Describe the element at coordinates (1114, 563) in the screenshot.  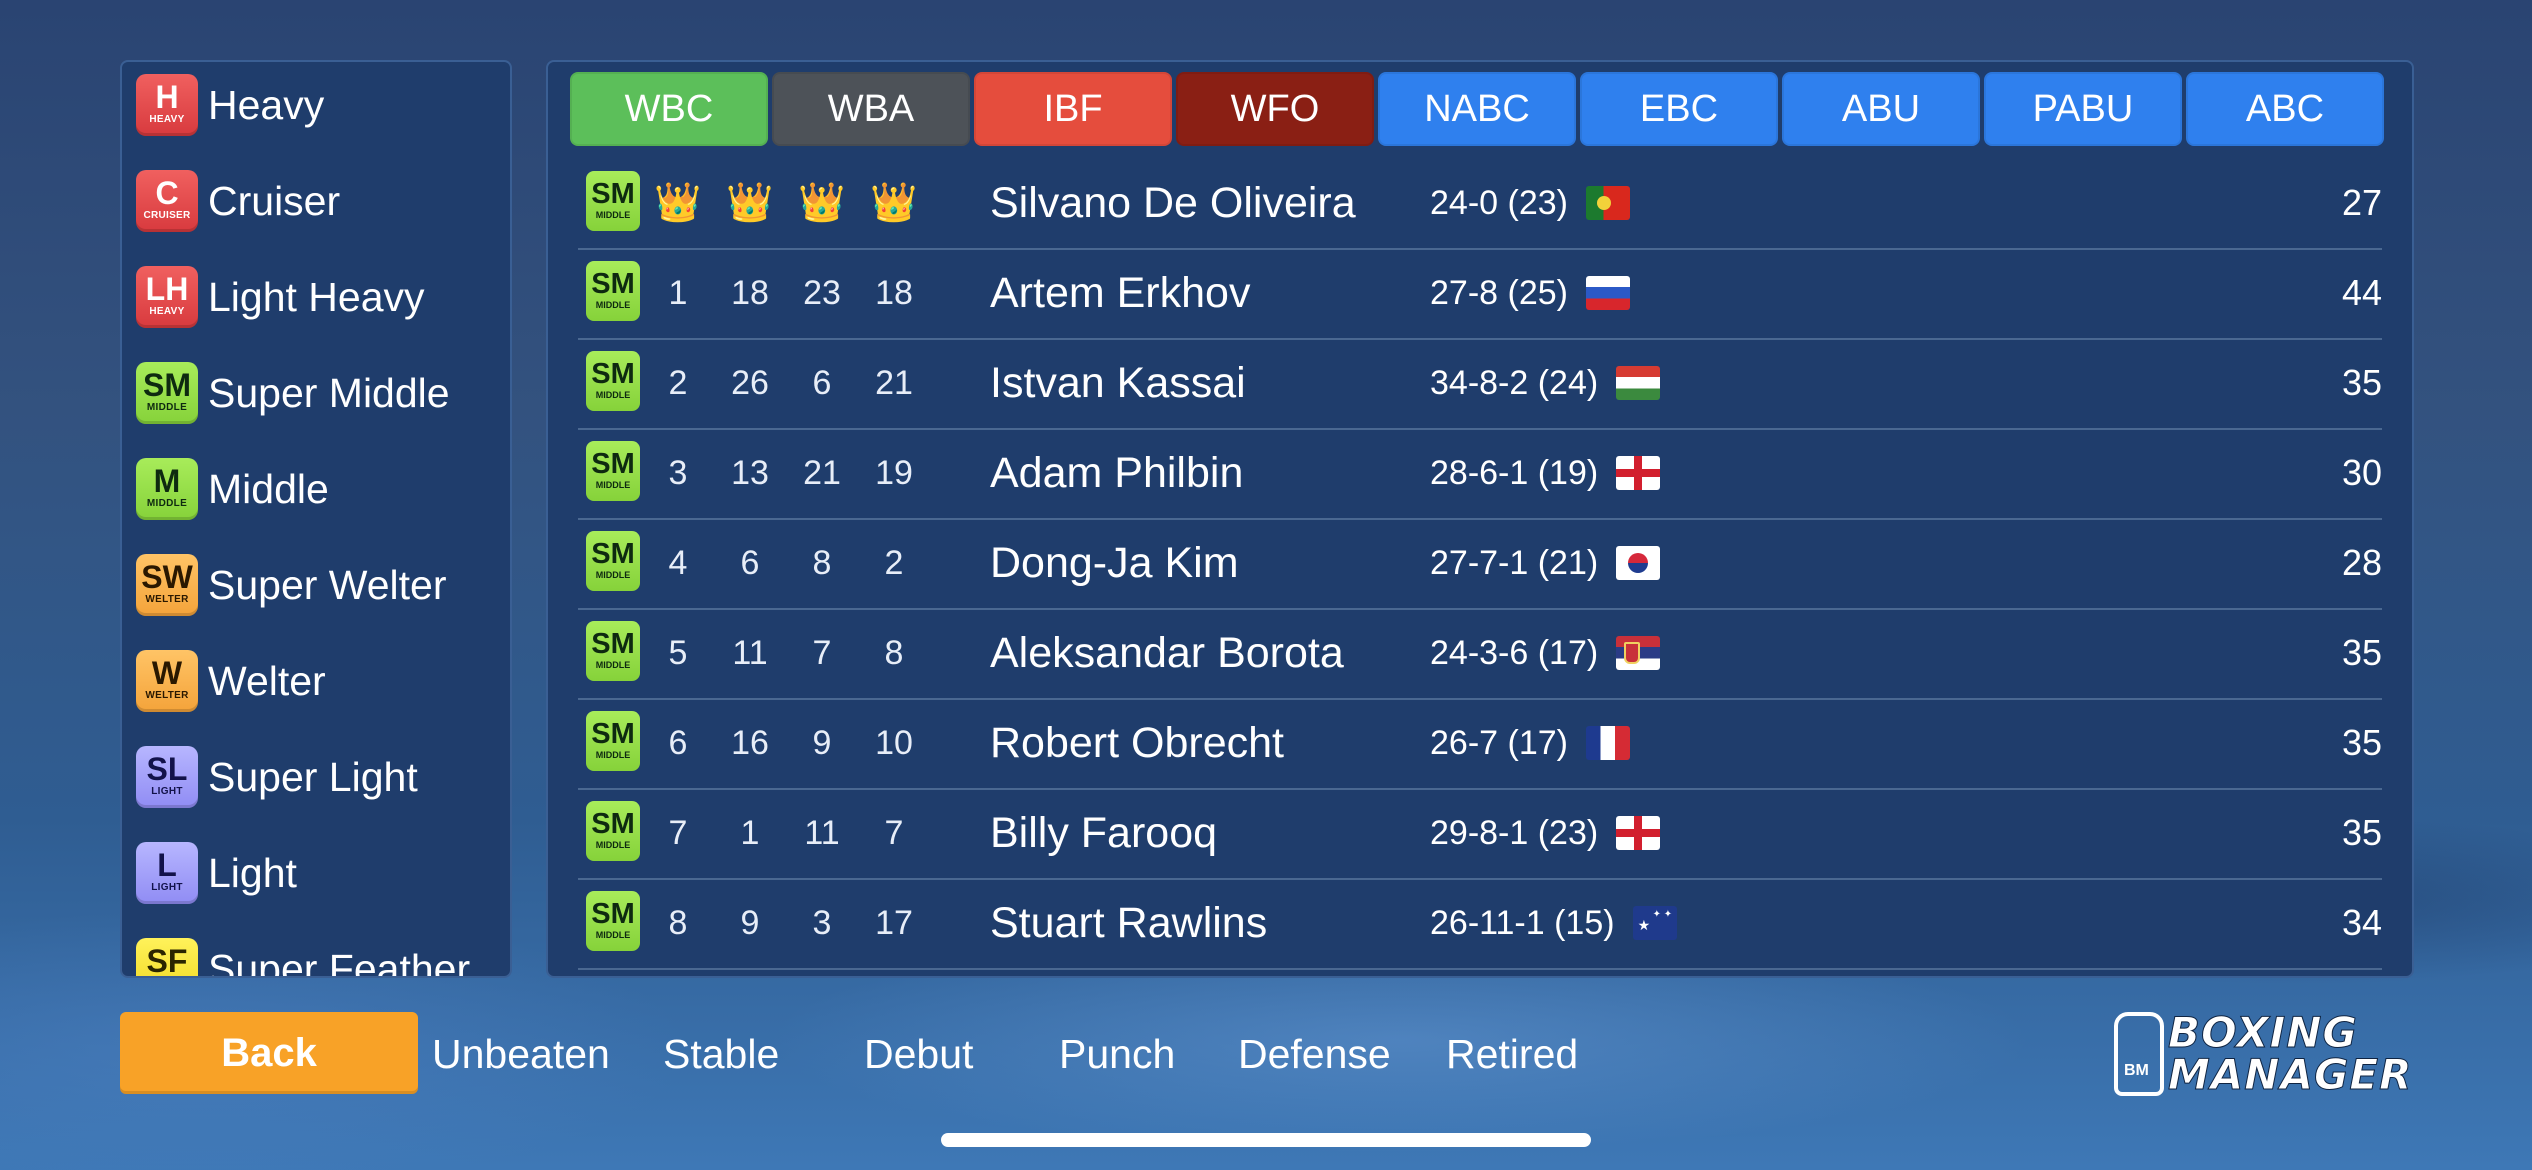
I see `boxer-name: Dong-Ja Kim` at that location.